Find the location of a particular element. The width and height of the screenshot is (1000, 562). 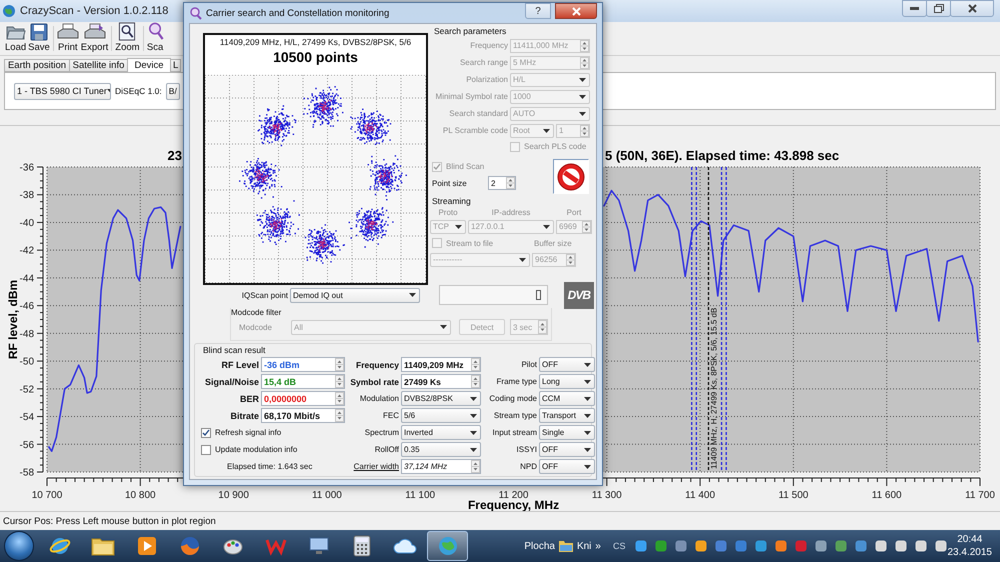

field-label: IQScan point is located at coordinates (264, 295).